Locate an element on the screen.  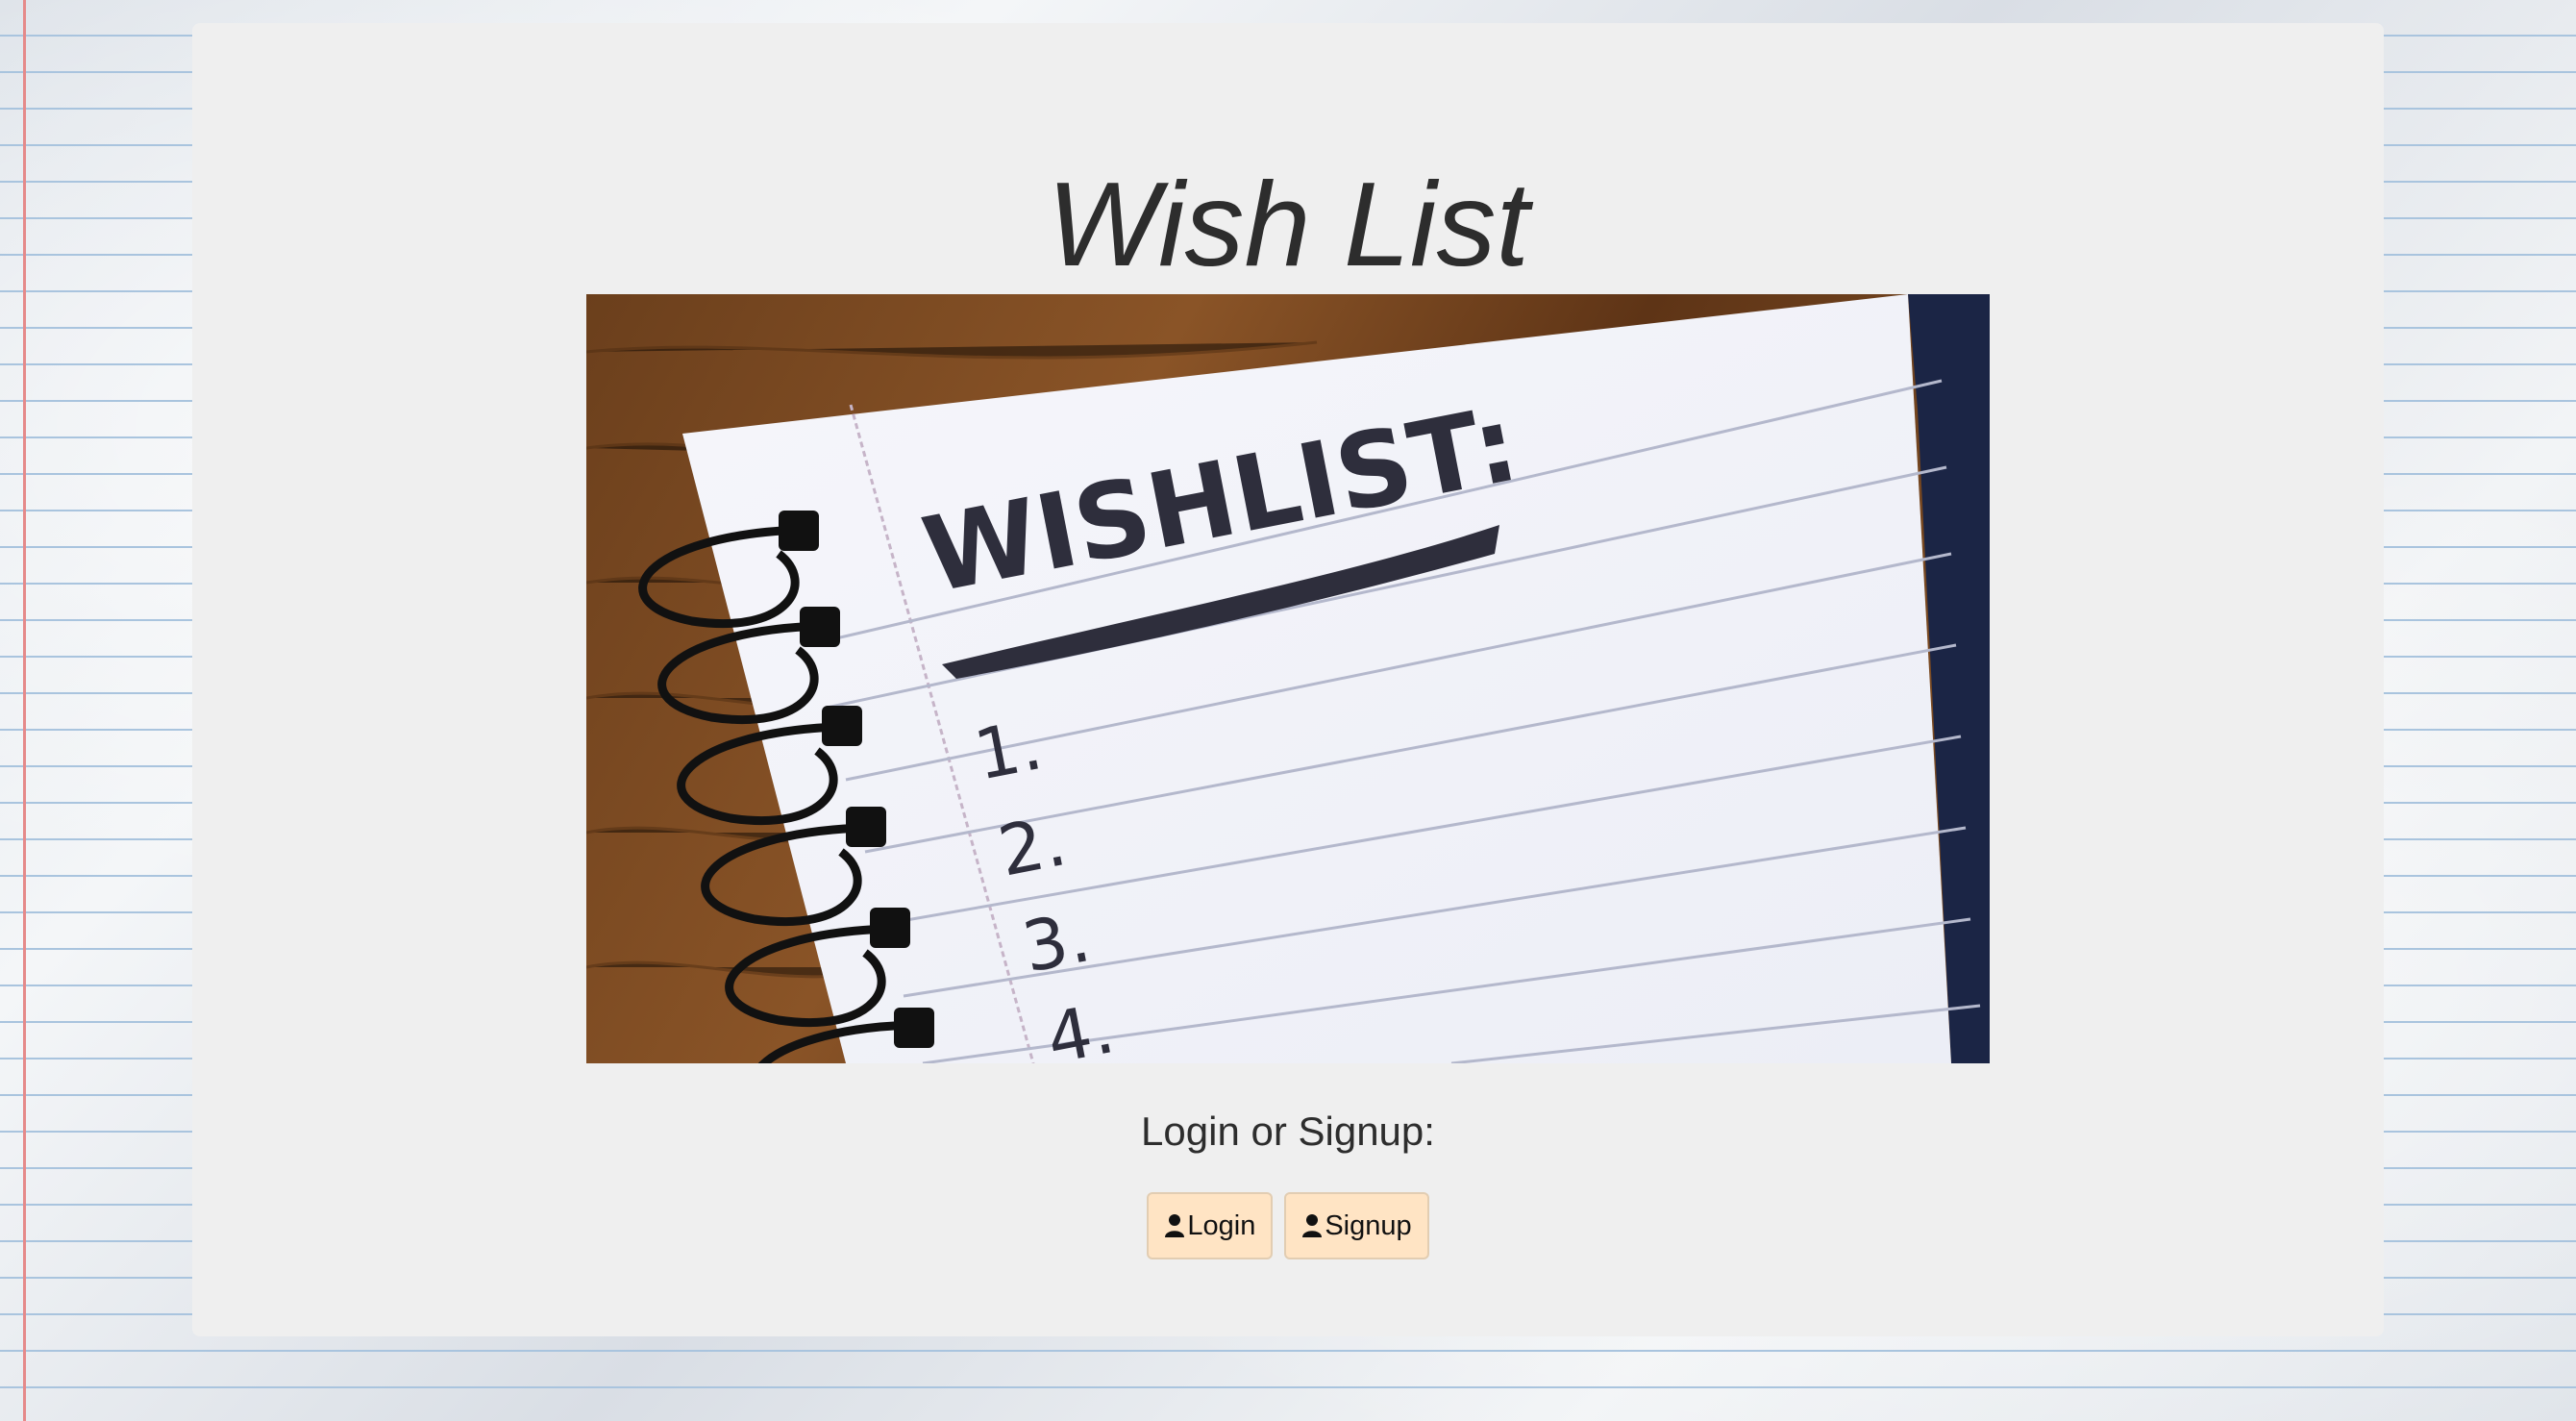
auth-prompt: Login or Signup: is located at coordinates (1288, 1131).